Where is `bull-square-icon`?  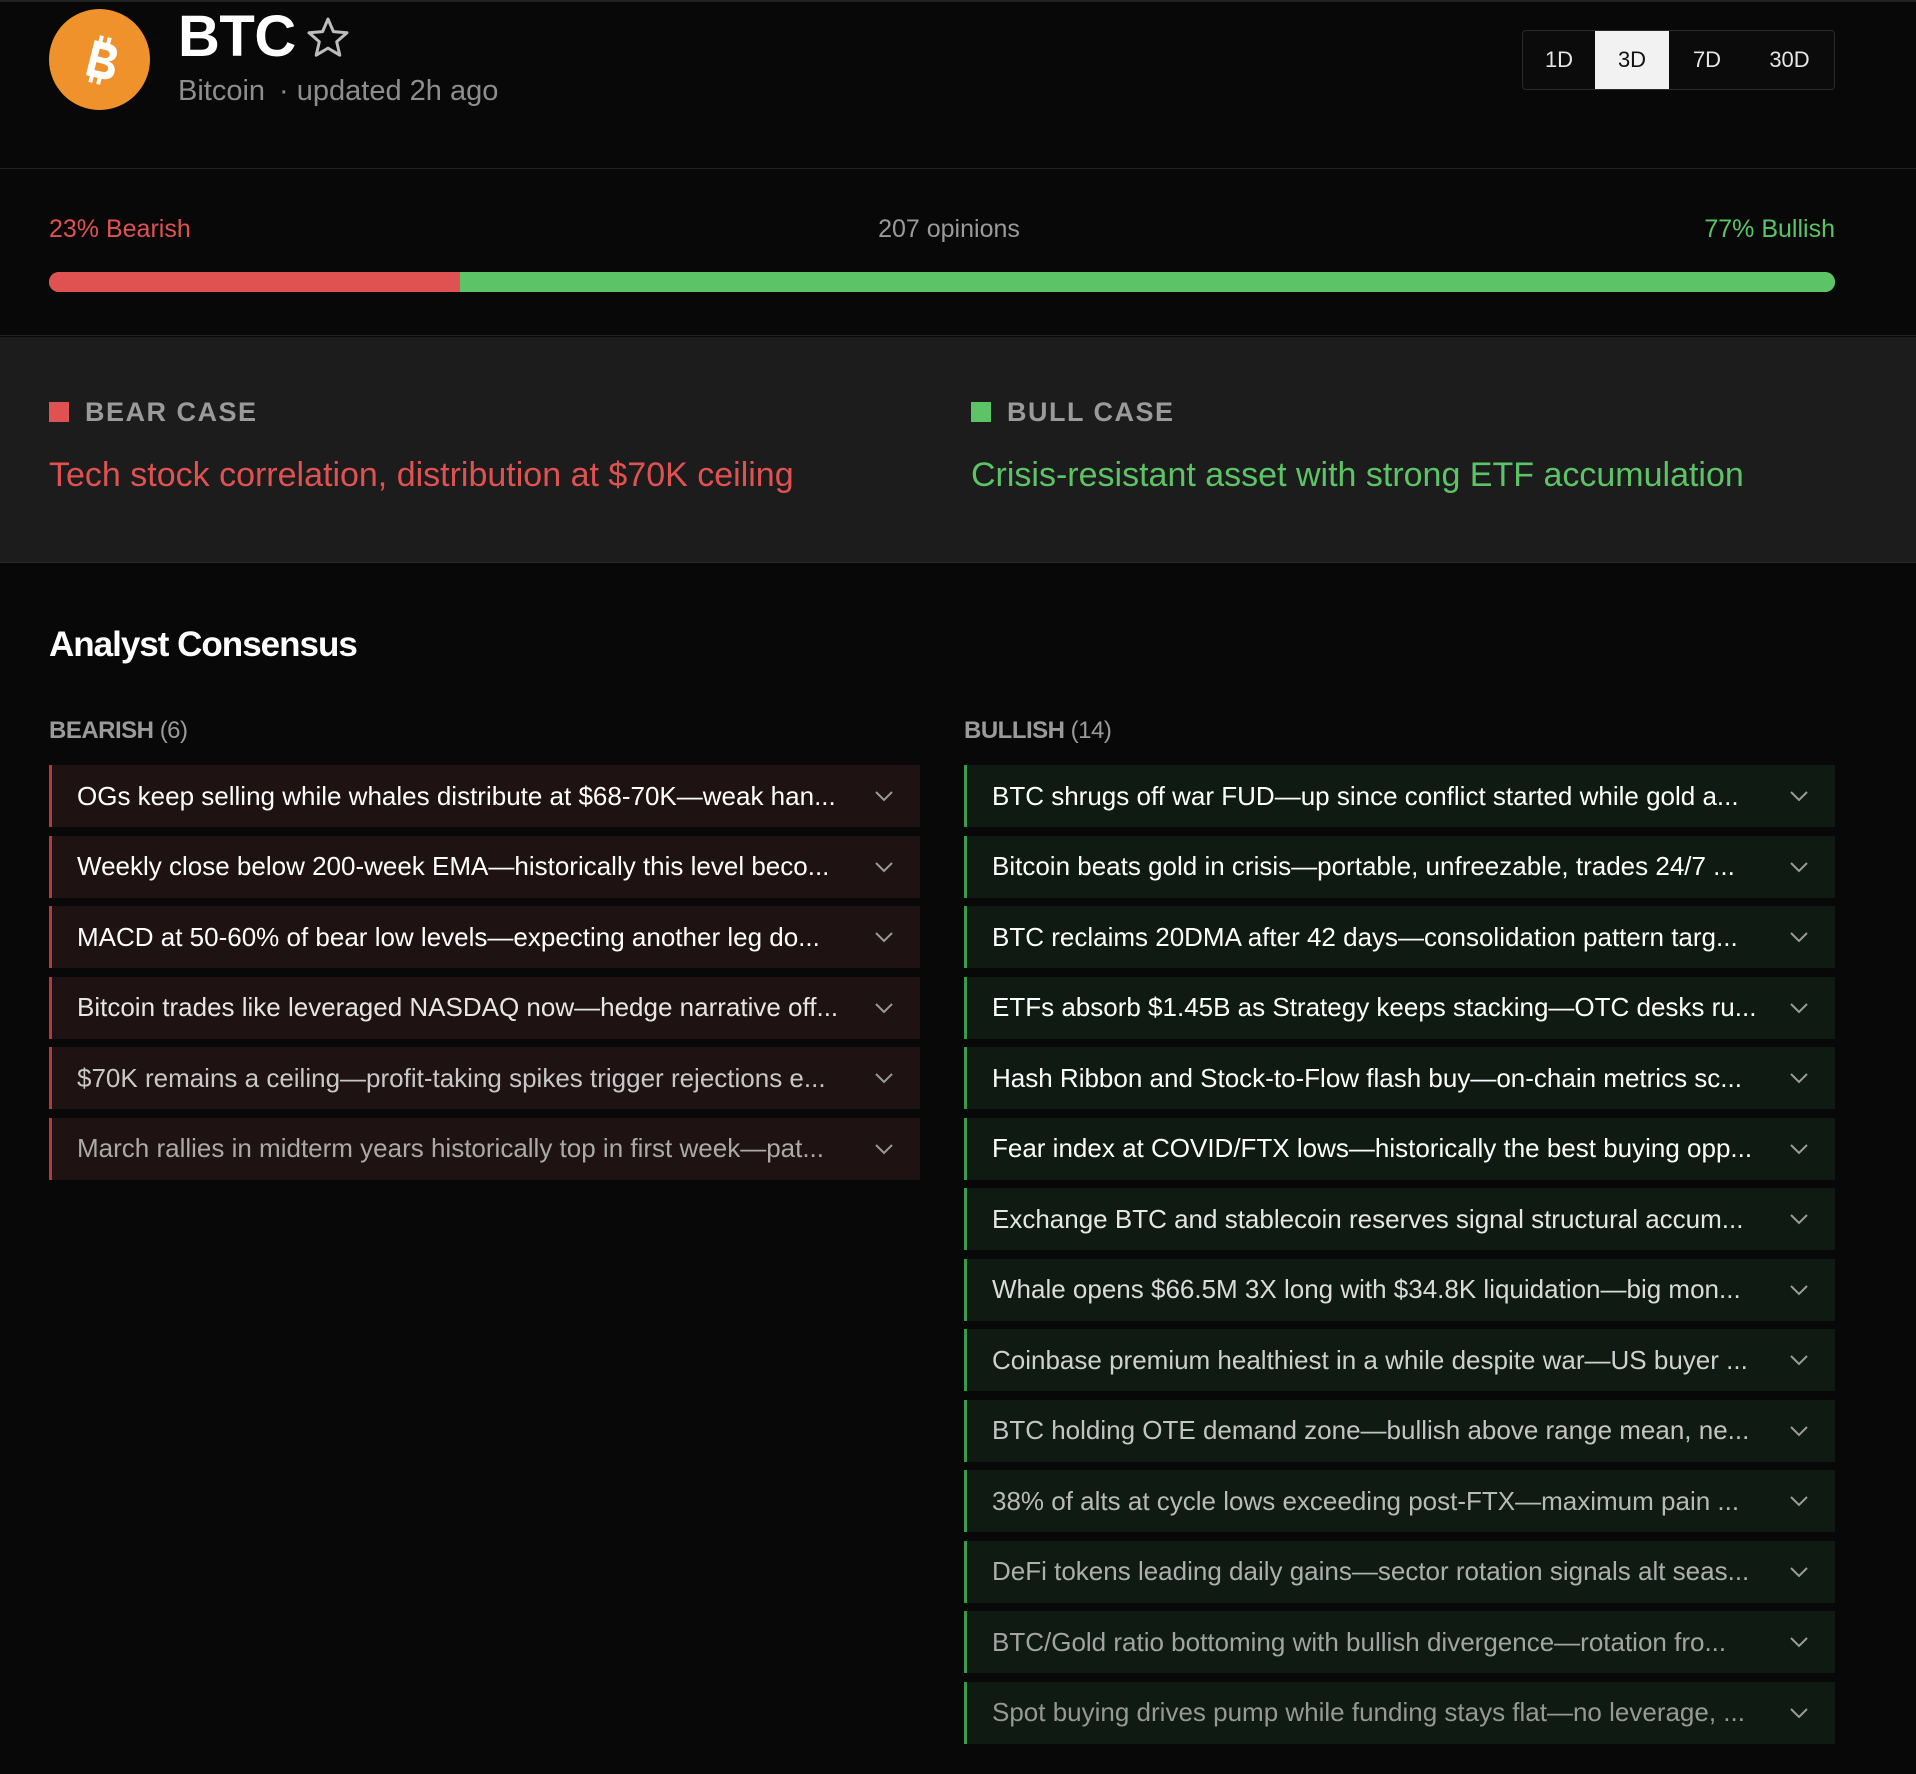
bull-square-icon is located at coordinates (981, 412).